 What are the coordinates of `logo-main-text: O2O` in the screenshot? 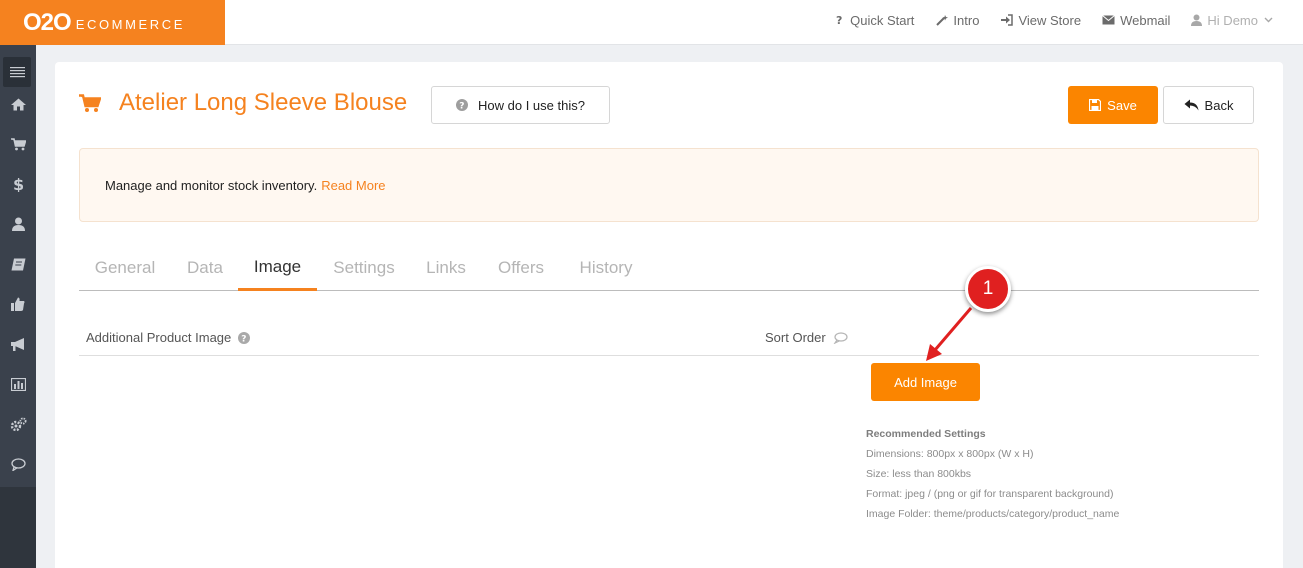 It's located at (47, 22).